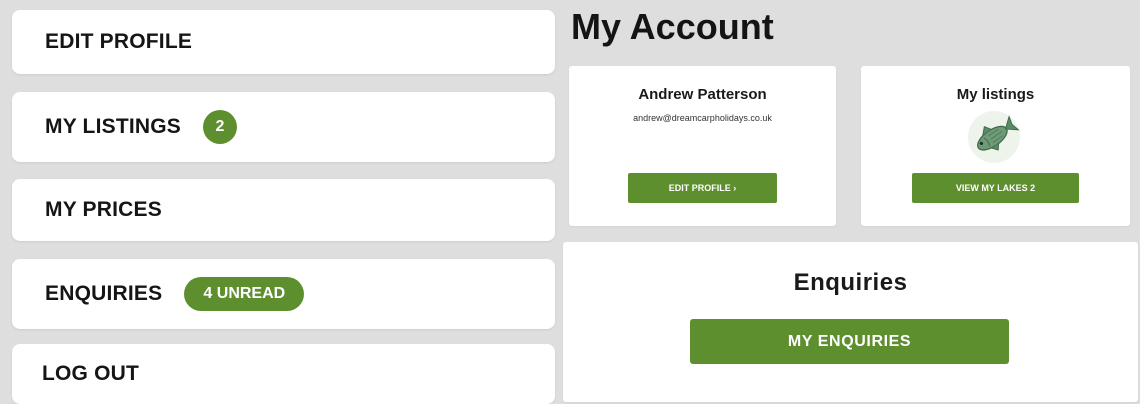 The width and height of the screenshot is (1140, 404). Describe the element at coordinates (113, 126) in the screenshot. I see `sidebar-item-label: MY LISTINGS` at that location.